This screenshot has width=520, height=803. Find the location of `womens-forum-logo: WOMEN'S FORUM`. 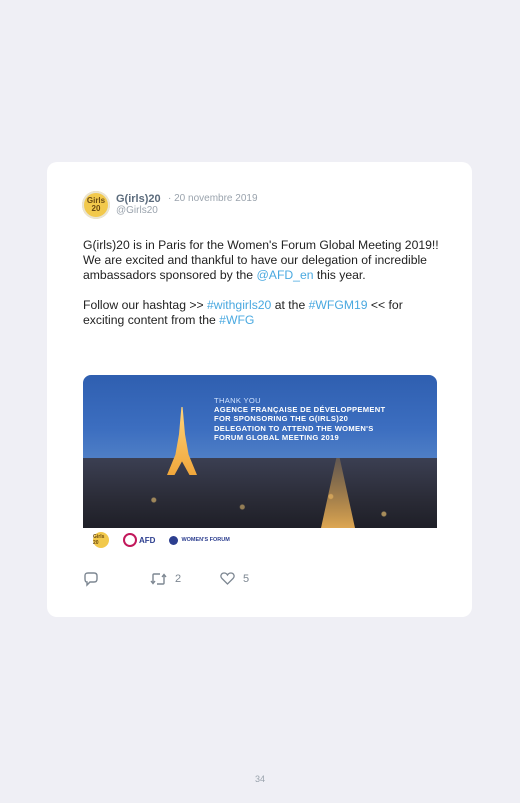

womens-forum-logo: WOMEN'S FORUM is located at coordinates (199, 540).